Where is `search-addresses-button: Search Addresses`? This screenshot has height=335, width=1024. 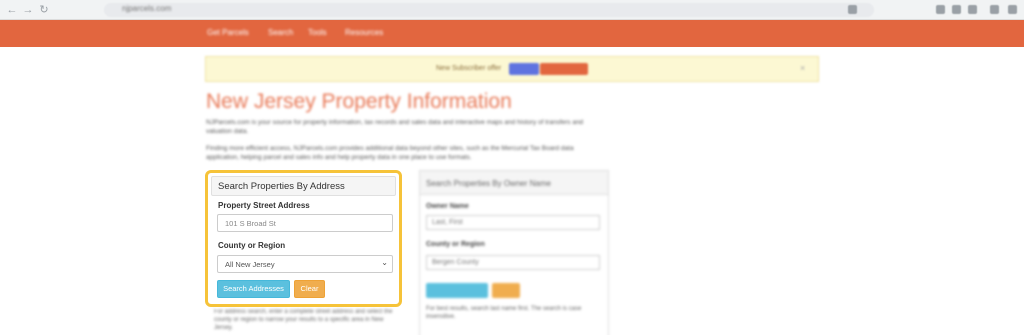
search-addresses-button: Search Addresses is located at coordinates (253, 289).